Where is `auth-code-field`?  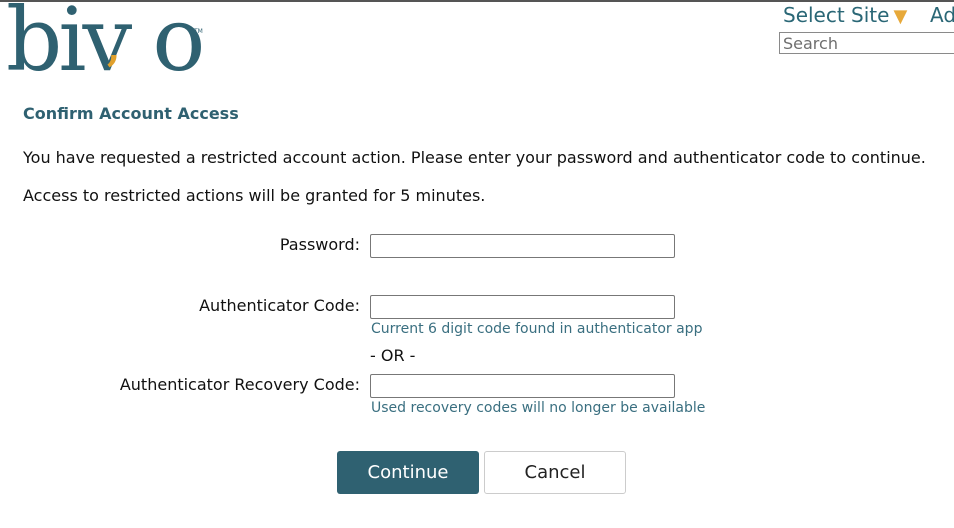
auth-code-field is located at coordinates (522, 307).